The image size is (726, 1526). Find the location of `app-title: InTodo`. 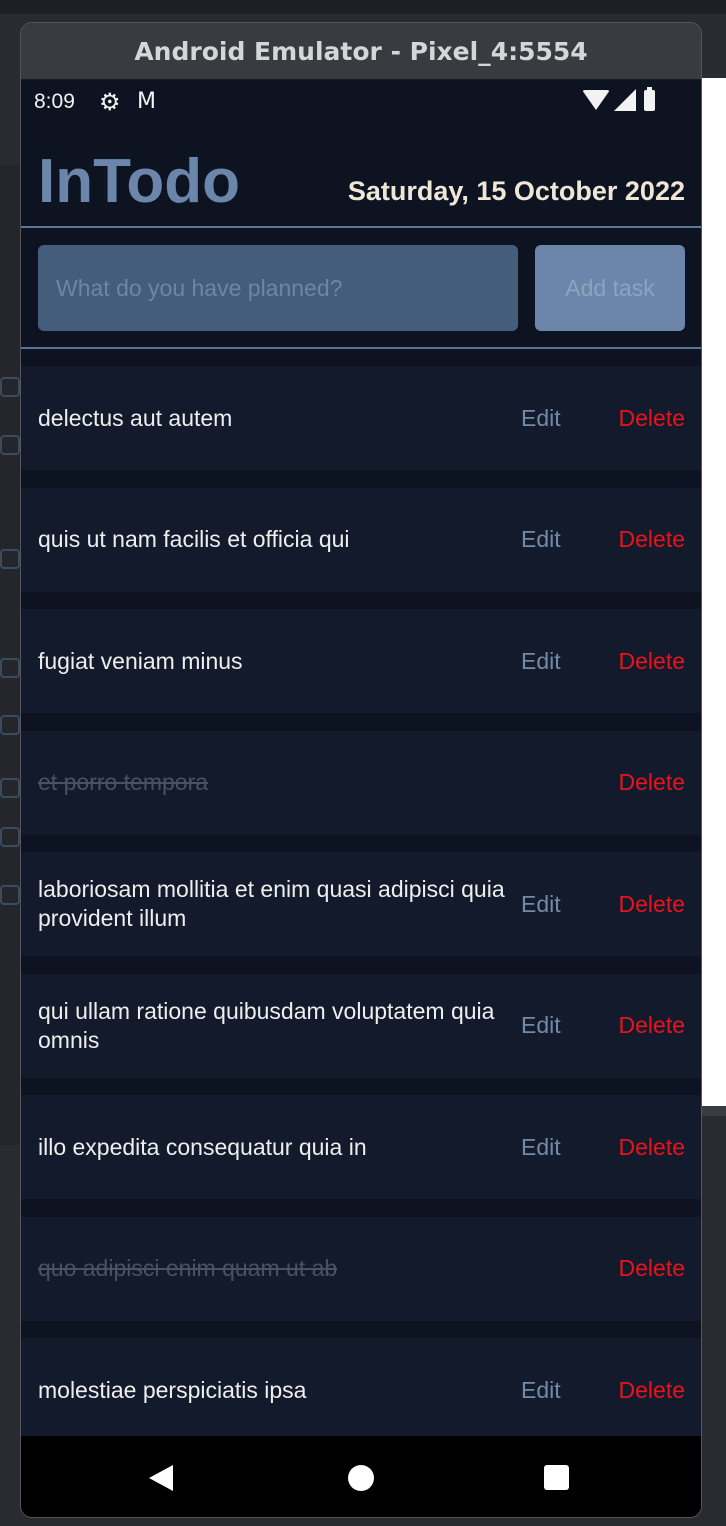

app-title: InTodo is located at coordinates (139, 181).